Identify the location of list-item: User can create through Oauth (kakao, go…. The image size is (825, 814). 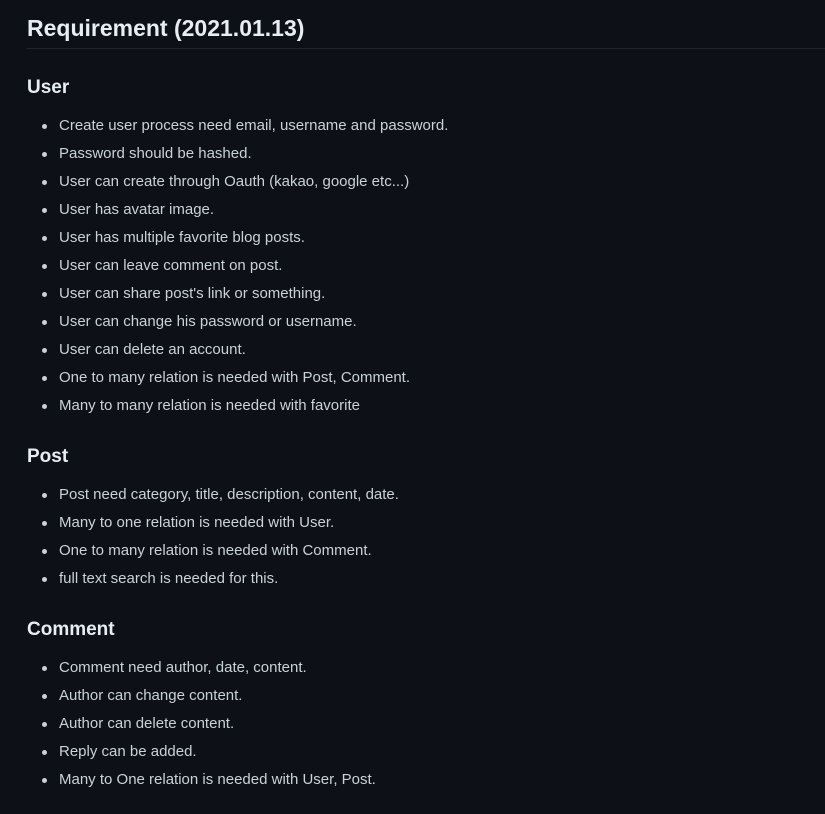
(433, 182).